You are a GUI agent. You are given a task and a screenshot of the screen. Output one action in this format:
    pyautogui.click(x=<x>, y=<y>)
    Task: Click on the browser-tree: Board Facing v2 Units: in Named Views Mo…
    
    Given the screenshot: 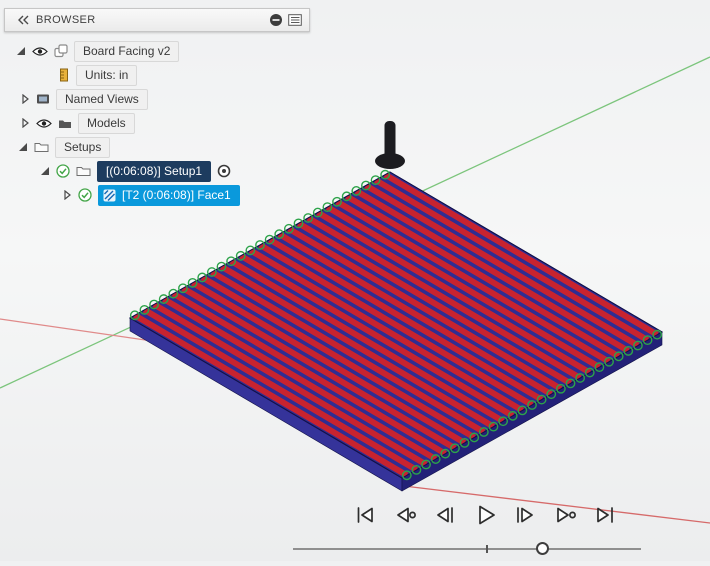 What is the action you would take?
    pyautogui.click(x=157, y=123)
    